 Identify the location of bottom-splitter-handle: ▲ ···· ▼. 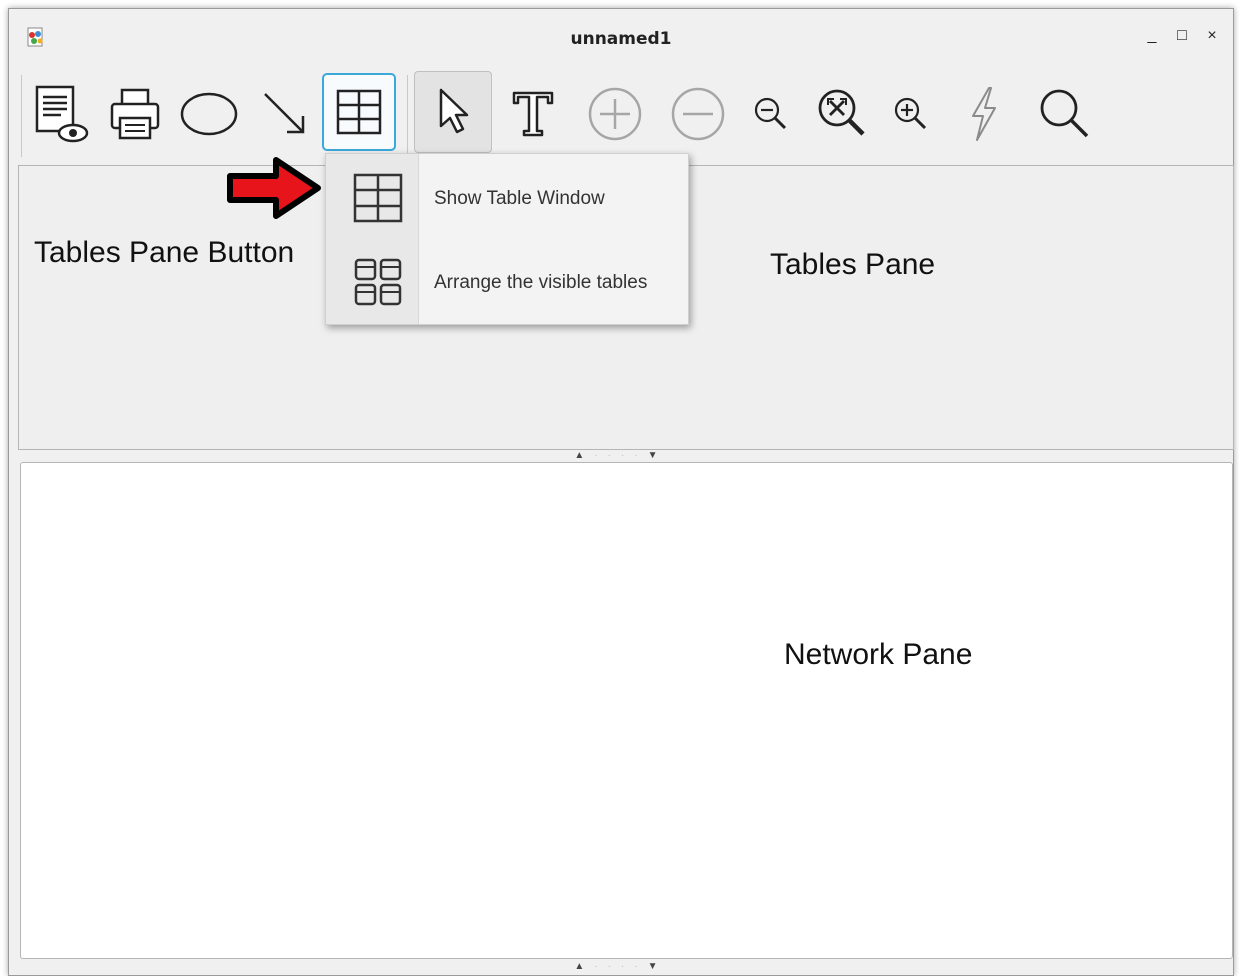
(621, 966).